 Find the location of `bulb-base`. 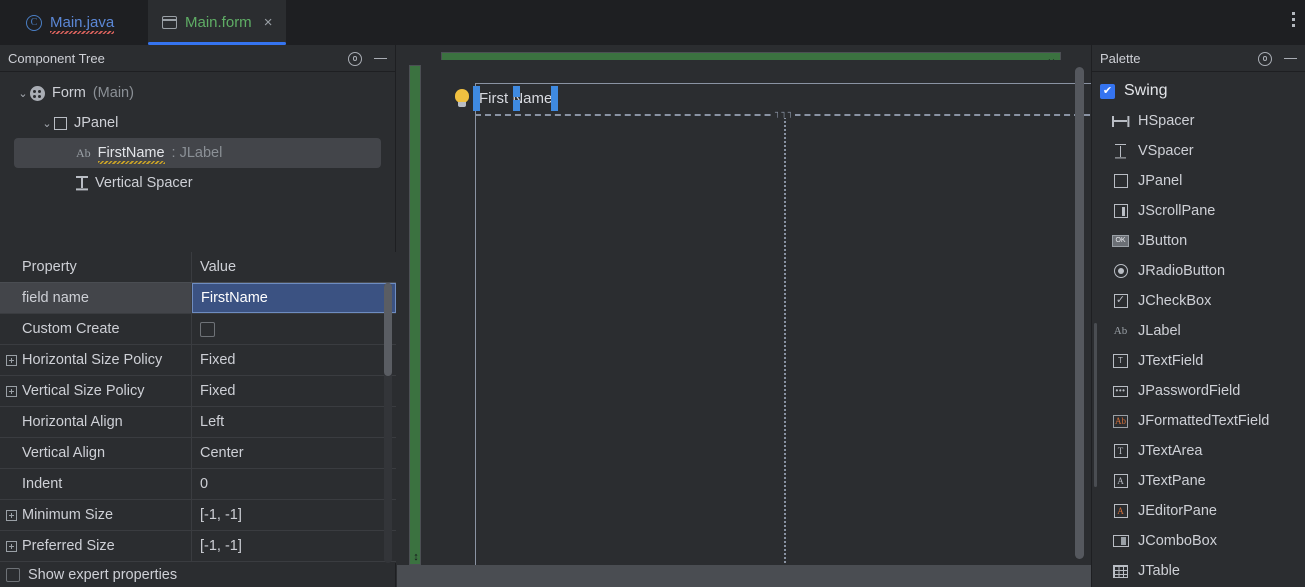

bulb-base is located at coordinates (462, 104).